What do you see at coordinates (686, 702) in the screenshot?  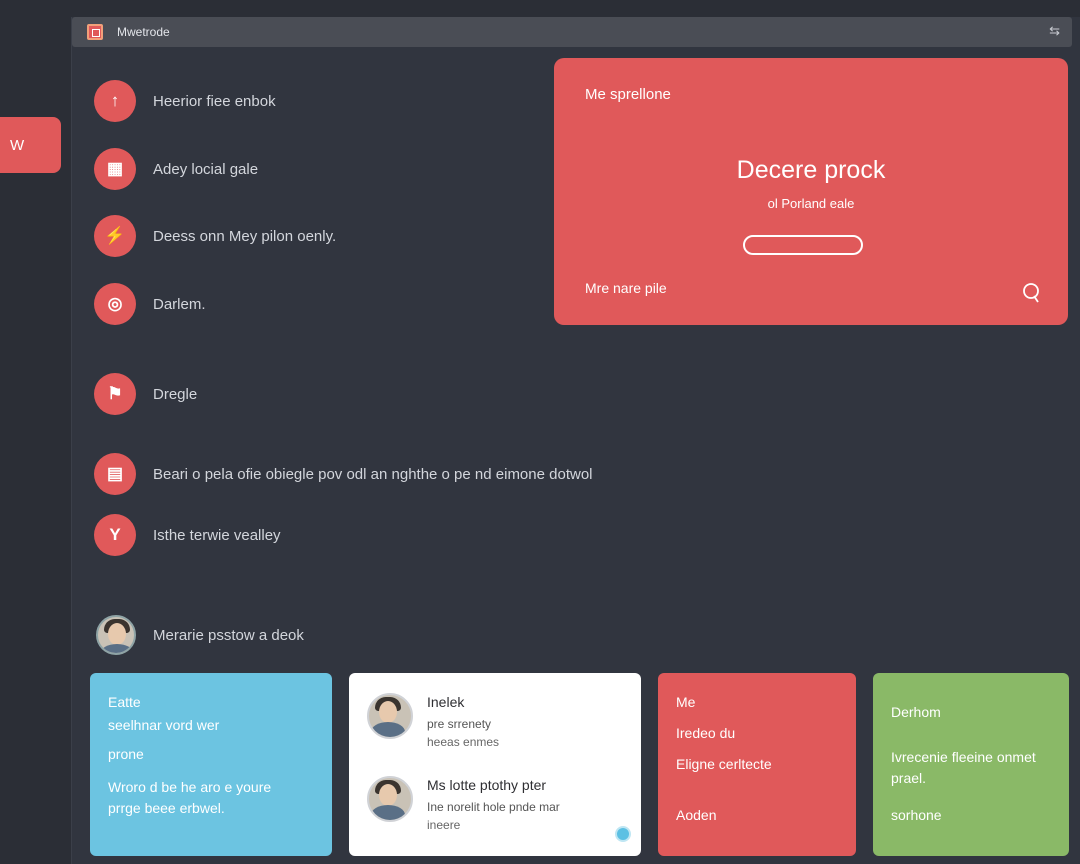 I see `card-text: Me` at bounding box center [686, 702].